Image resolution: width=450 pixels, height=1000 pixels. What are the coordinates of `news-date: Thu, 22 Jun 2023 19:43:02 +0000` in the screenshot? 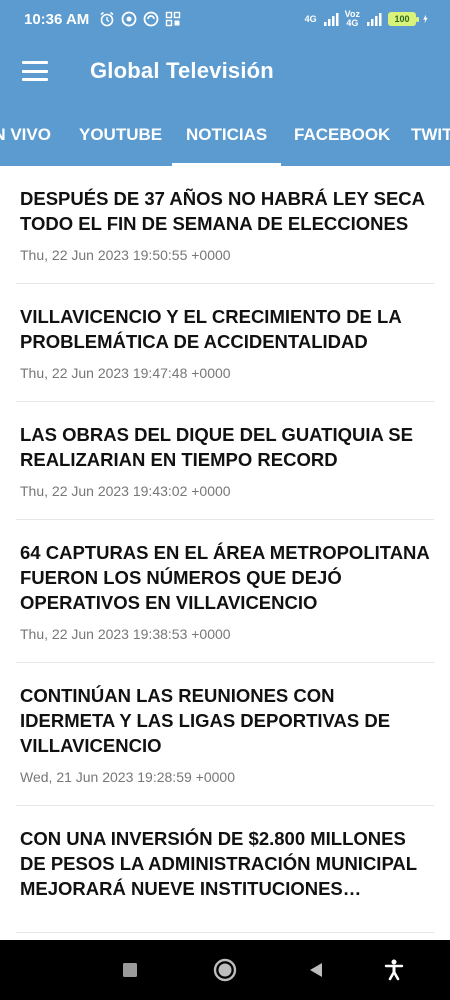 It's located at (125, 491).